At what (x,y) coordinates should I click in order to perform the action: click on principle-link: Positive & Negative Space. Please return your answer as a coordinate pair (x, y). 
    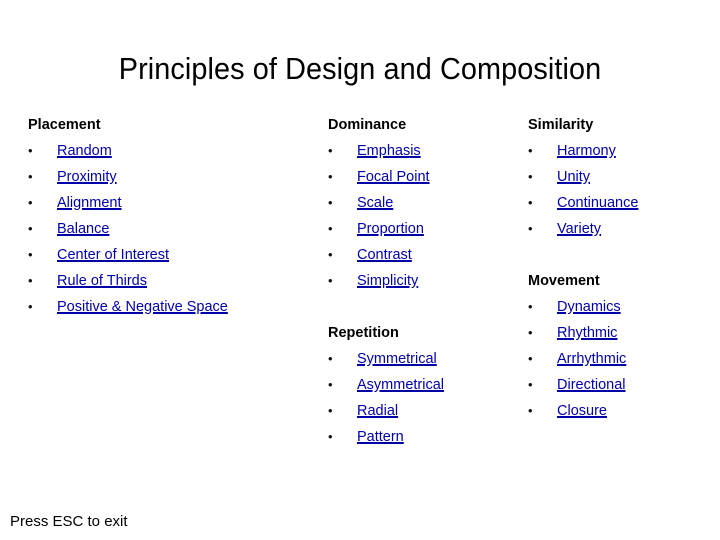
    Looking at the image, I should click on (142, 307).